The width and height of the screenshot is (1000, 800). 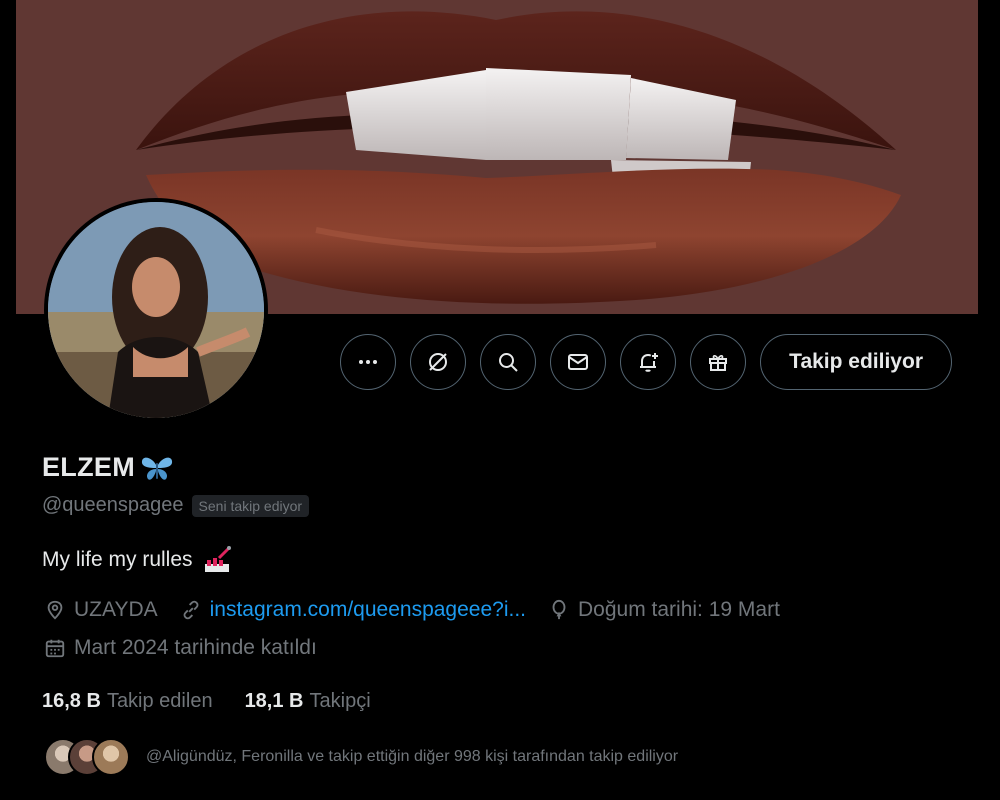 I want to click on gift-button, so click(x=718, y=362).